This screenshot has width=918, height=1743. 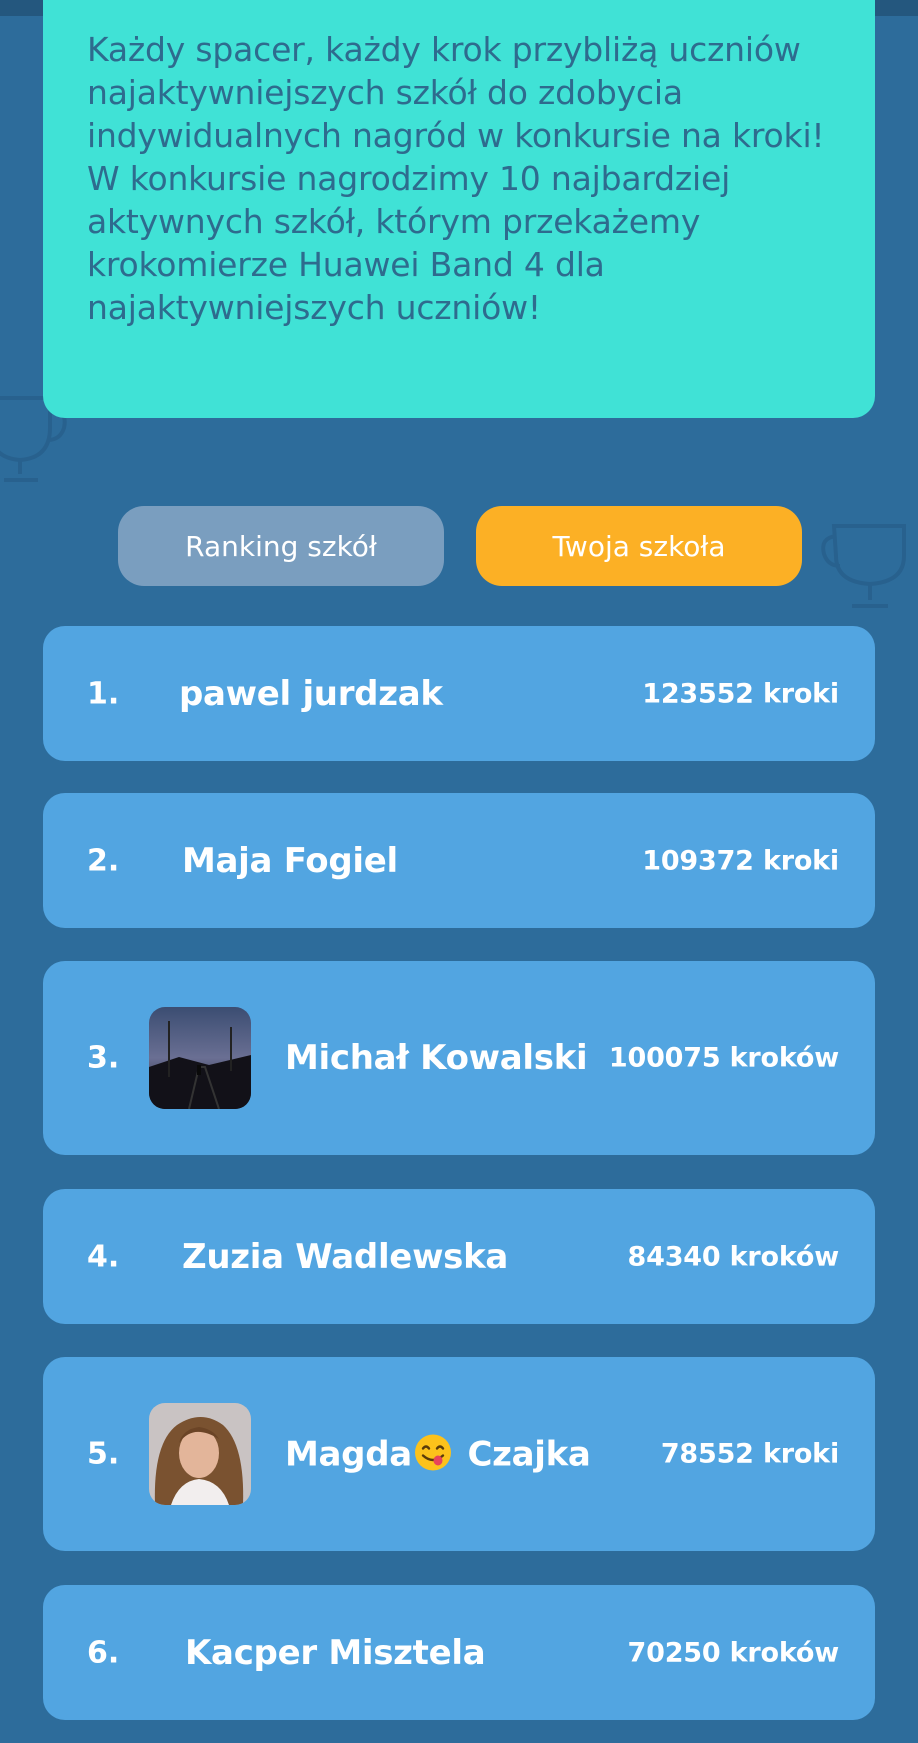 What do you see at coordinates (529, 1454) in the screenshot?
I see `student-last-name: Czajka` at bounding box center [529, 1454].